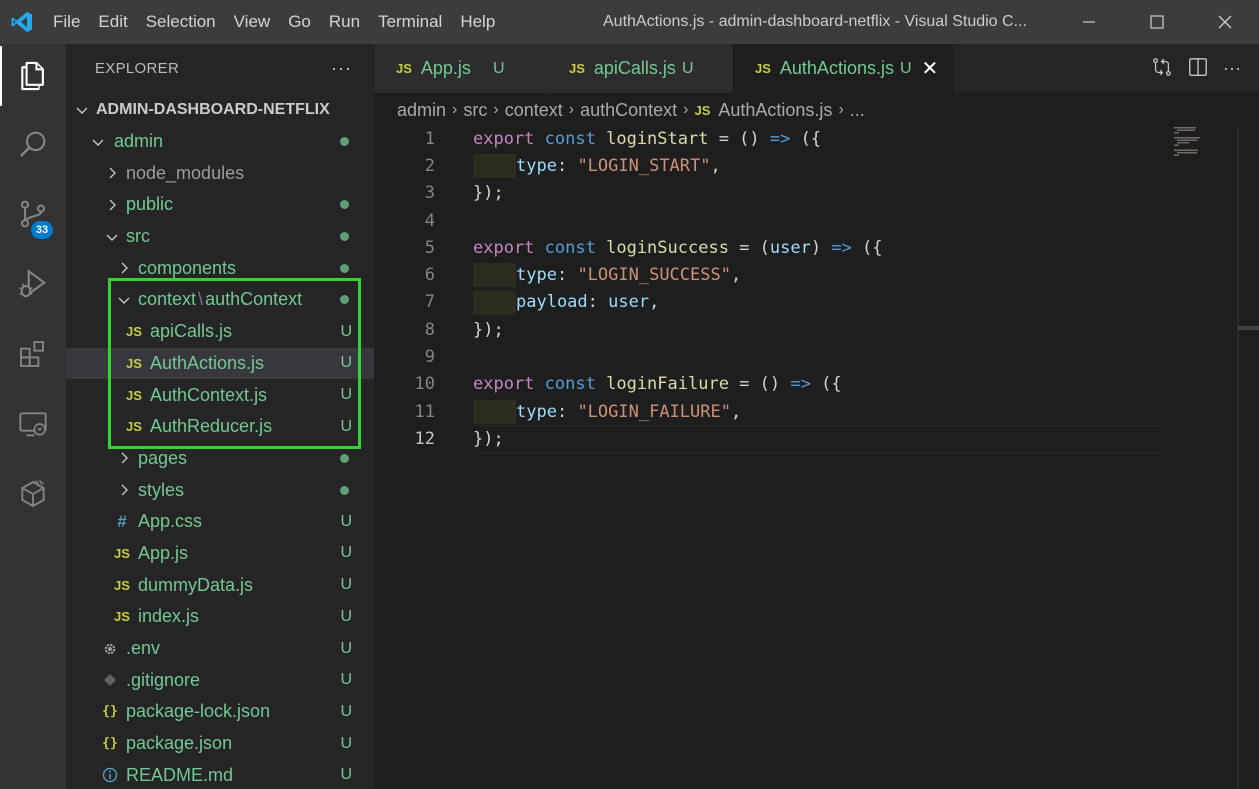 This screenshot has height=789, width=1259. I want to click on docker-icon, so click(33, 494).